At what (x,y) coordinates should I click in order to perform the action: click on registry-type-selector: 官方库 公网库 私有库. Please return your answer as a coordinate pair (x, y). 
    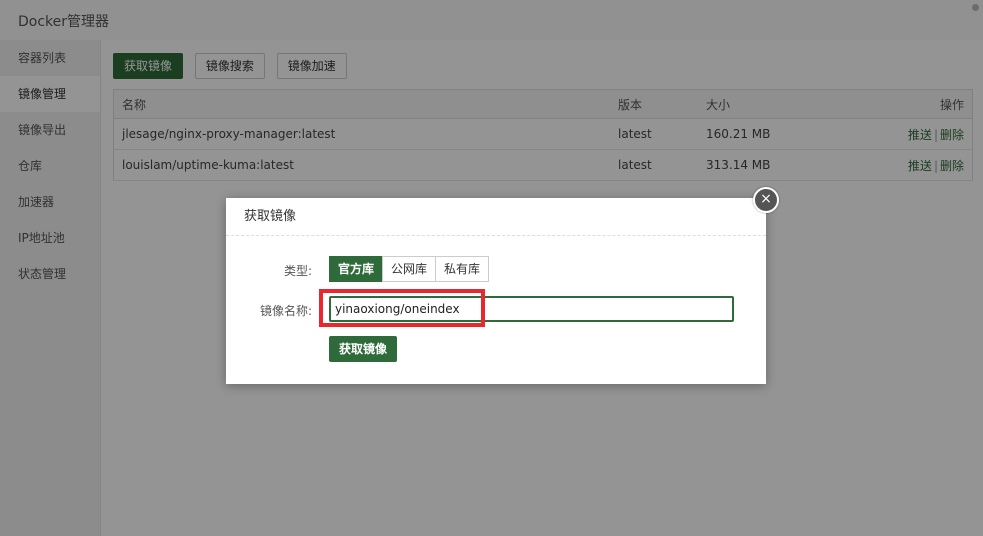
    Looking at the image, I should click on (409, 269).